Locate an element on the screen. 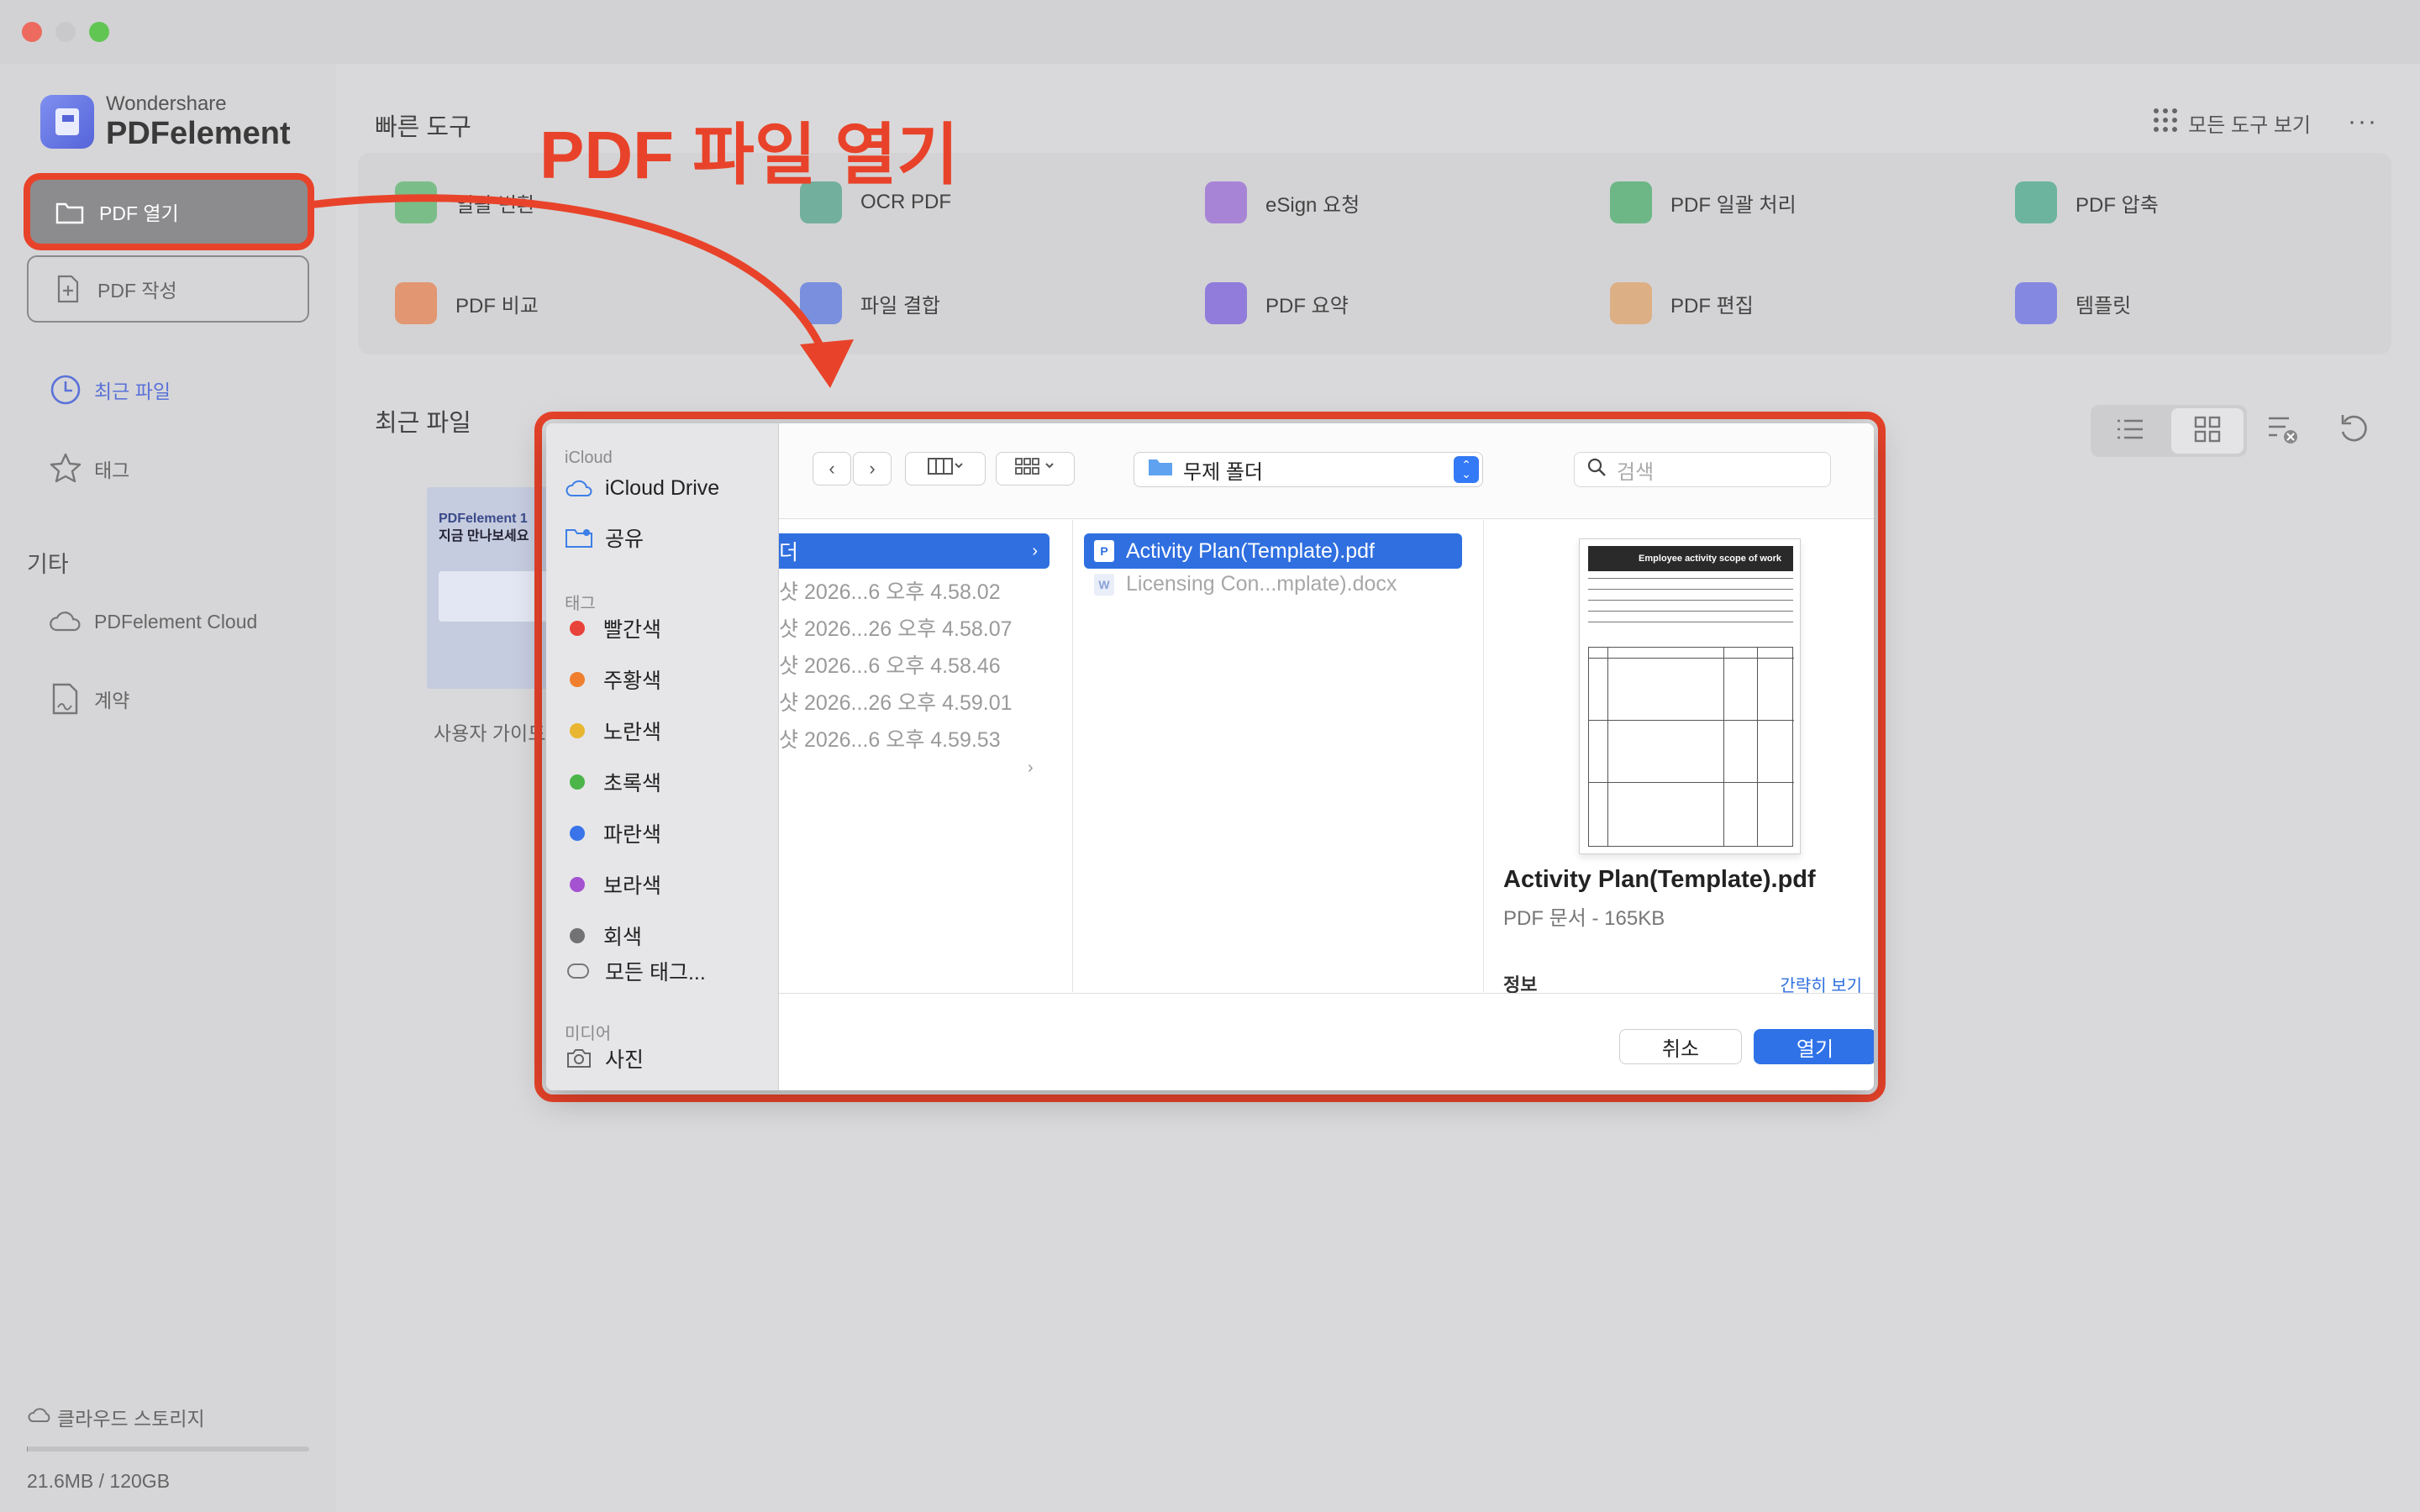 This screenshot has height=1512, width=2420. grid-view-button is located at coordinates (2208, 431).